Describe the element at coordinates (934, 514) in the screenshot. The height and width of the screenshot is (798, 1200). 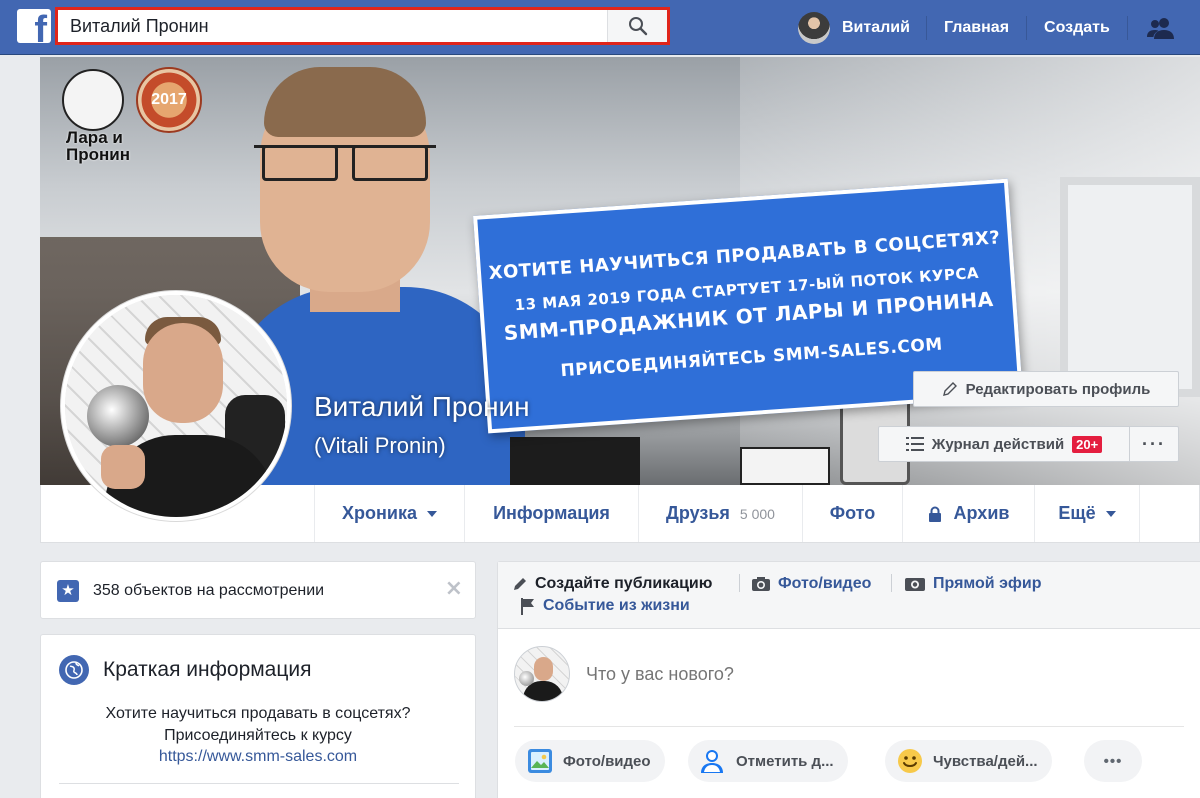
I see `lock-icon` at that location.